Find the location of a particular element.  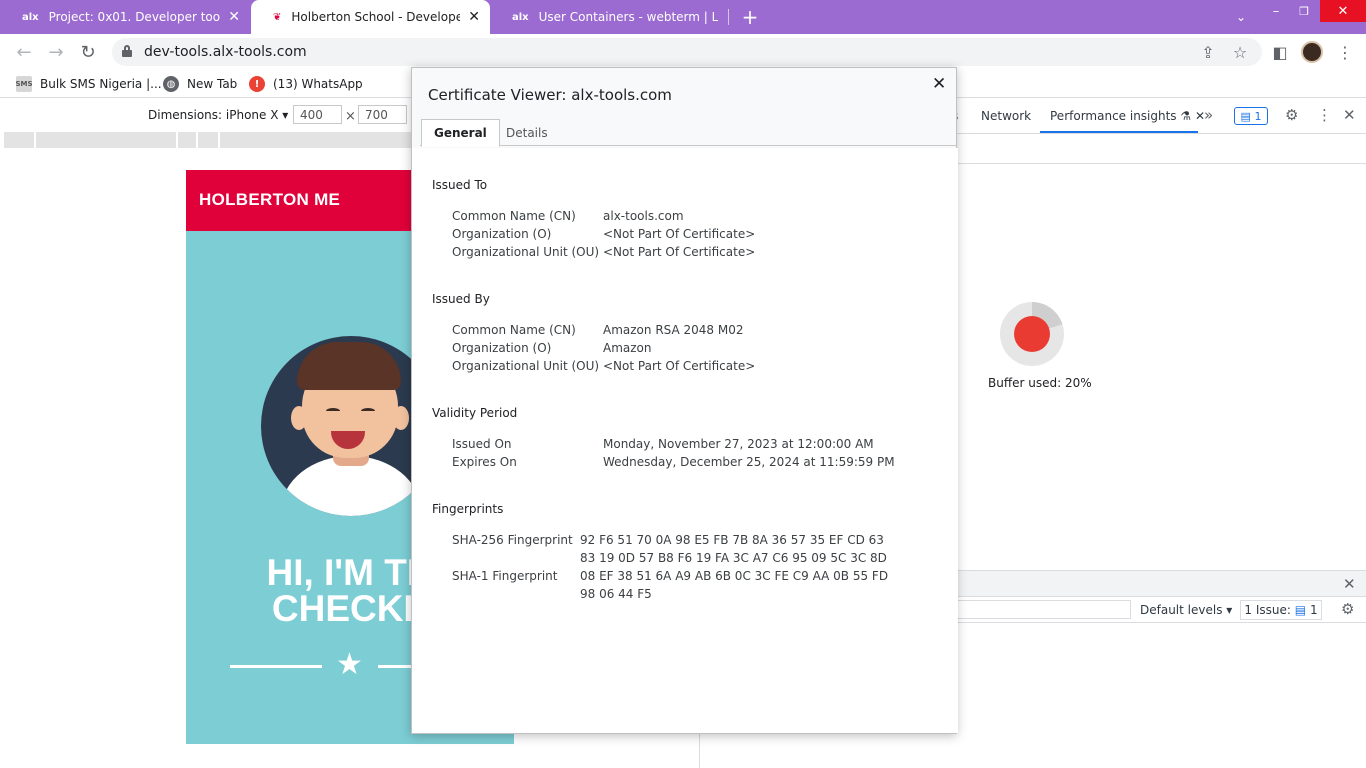

more-options-icon: ⋮ is located at coordinates (1324, 115).